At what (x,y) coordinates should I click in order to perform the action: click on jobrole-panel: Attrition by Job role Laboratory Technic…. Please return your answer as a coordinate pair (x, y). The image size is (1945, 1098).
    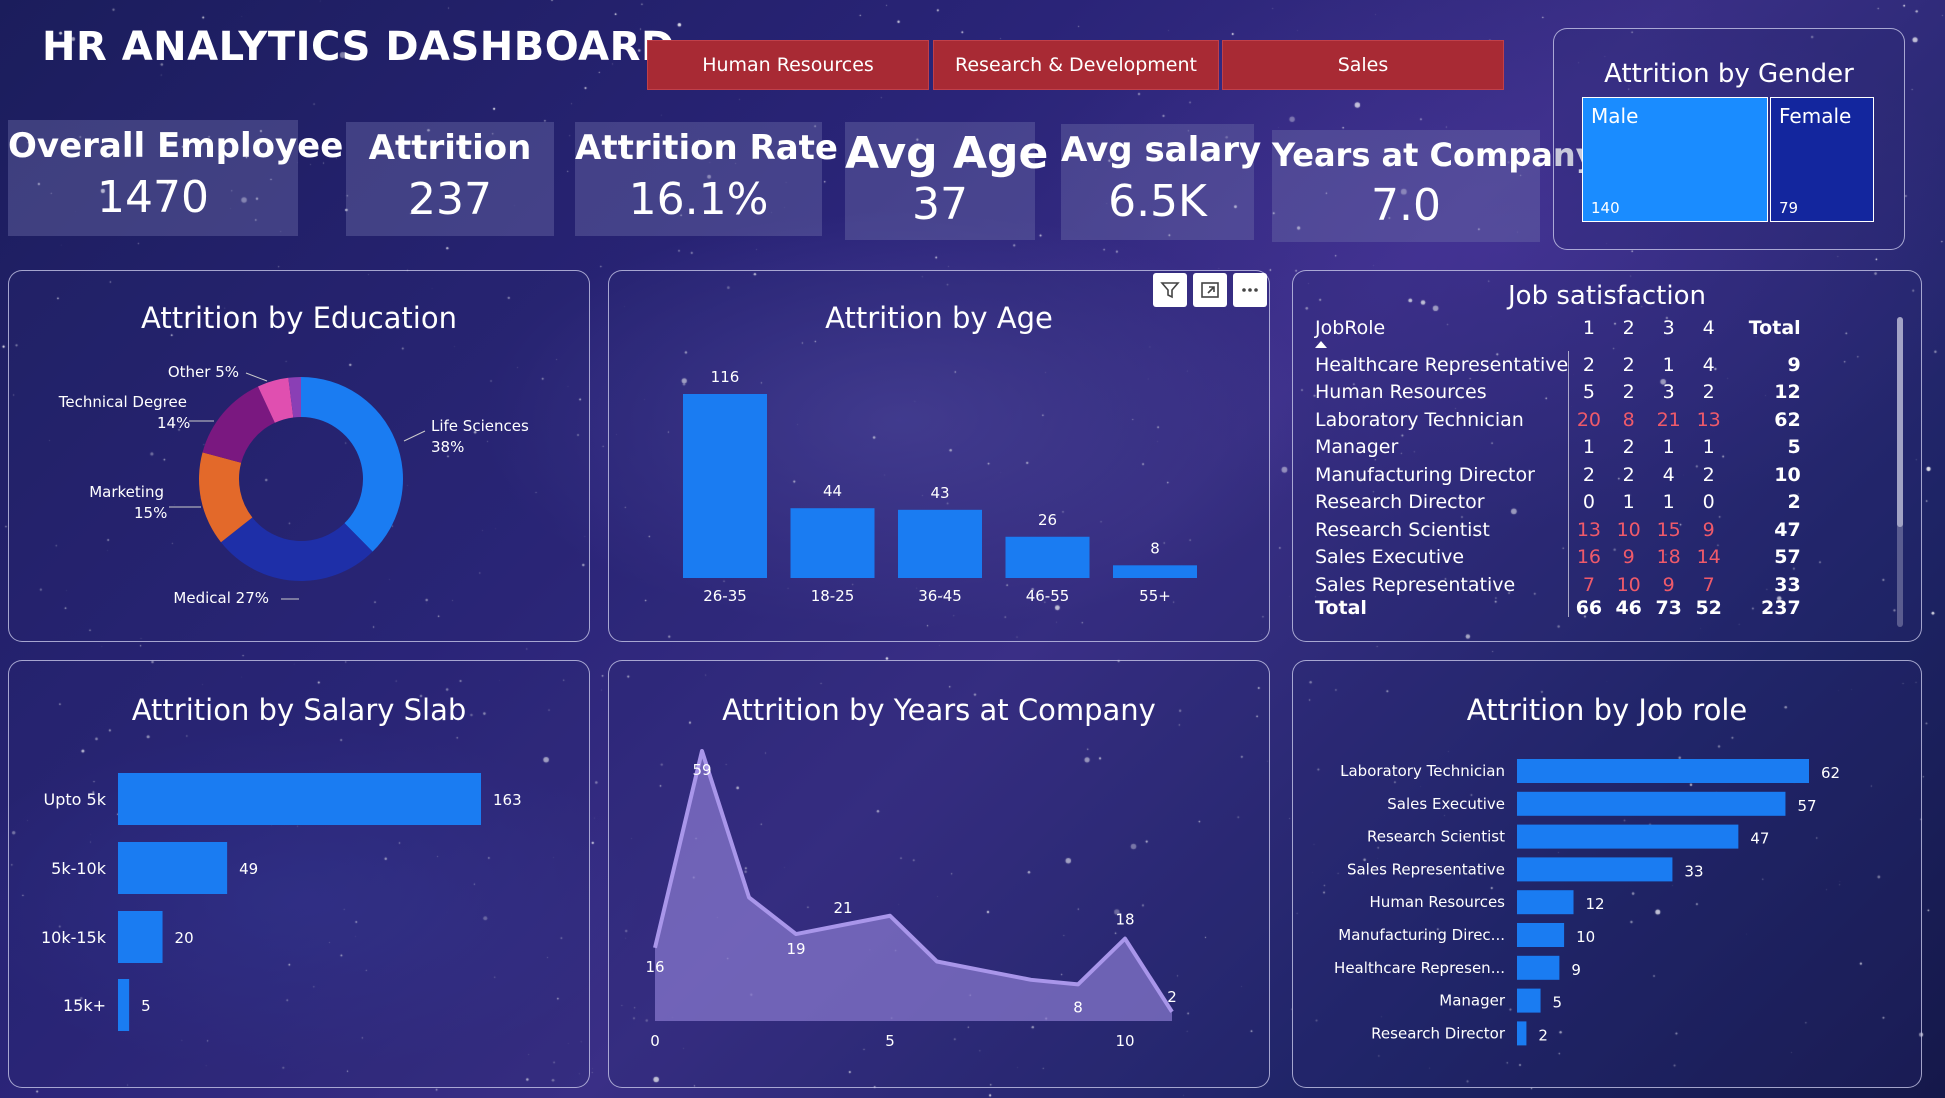
    Looking at the image, I should click on (1607, 874).